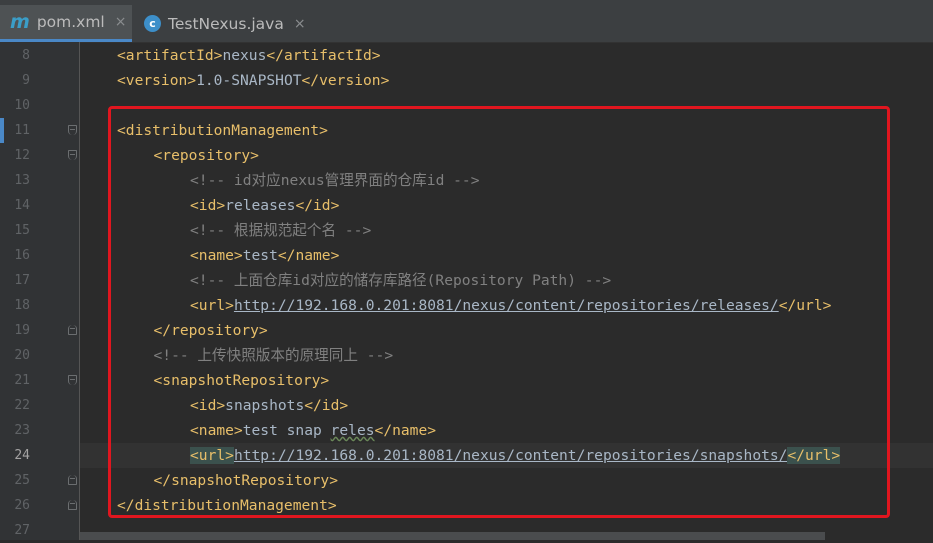 This screenshot has width=933, height=543. I want to click on java-class-icon: c, so click(152, 23).